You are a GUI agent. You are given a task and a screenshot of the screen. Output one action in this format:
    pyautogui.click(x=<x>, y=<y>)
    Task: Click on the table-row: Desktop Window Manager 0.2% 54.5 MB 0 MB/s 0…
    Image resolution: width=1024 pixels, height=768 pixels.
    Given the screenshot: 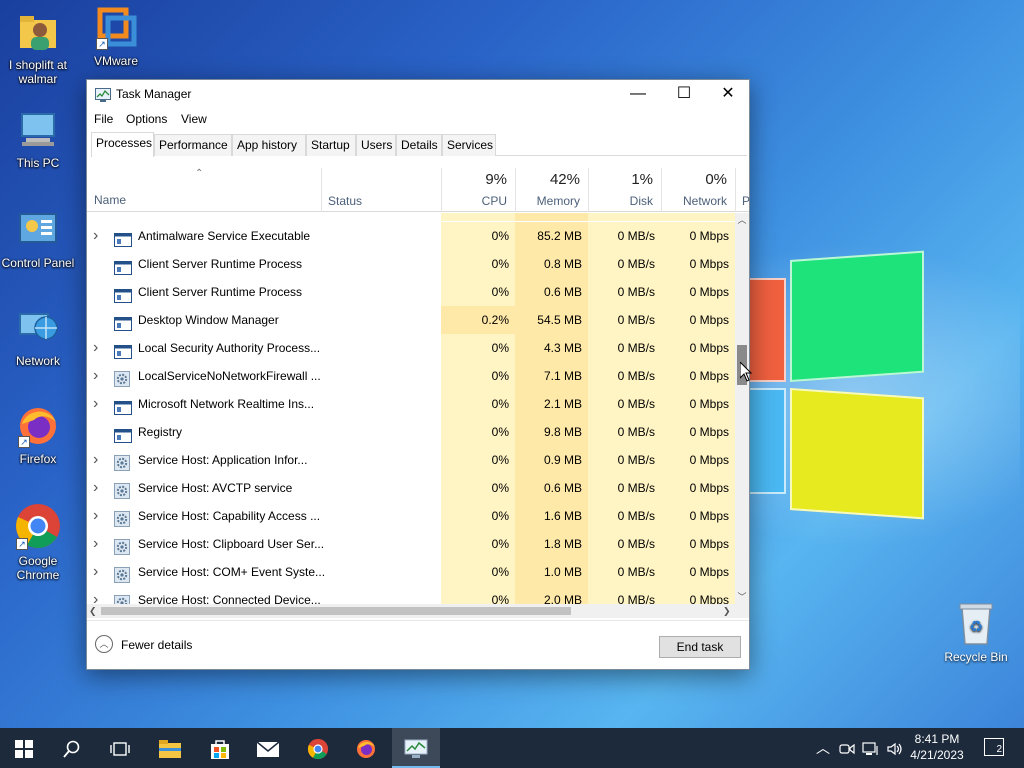 What is the action you would take?
    pyautogui.click(x=411, y=320)
    